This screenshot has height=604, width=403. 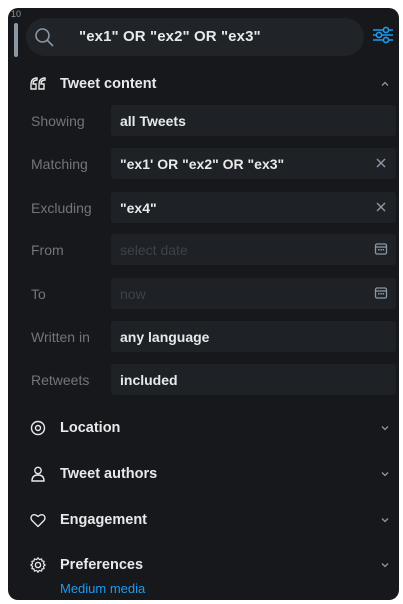 I want to click on to-label: To, so click(x=38, y=294).